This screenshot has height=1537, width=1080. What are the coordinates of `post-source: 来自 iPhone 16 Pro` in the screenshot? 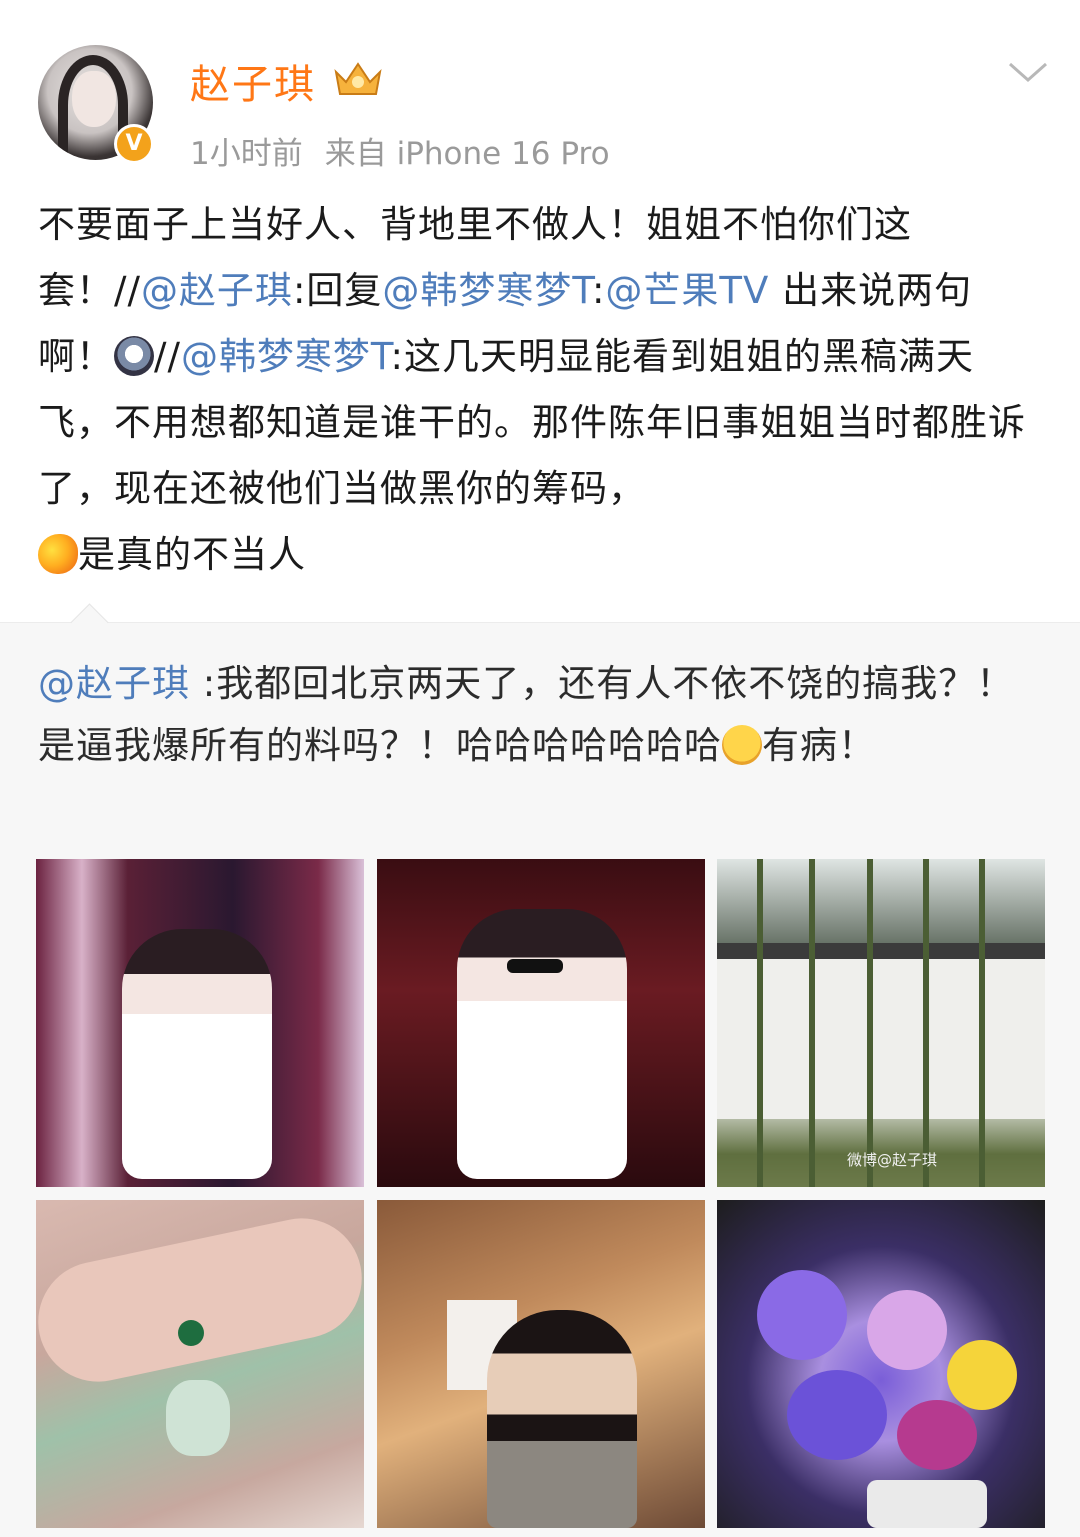 It's located at (467, 154).